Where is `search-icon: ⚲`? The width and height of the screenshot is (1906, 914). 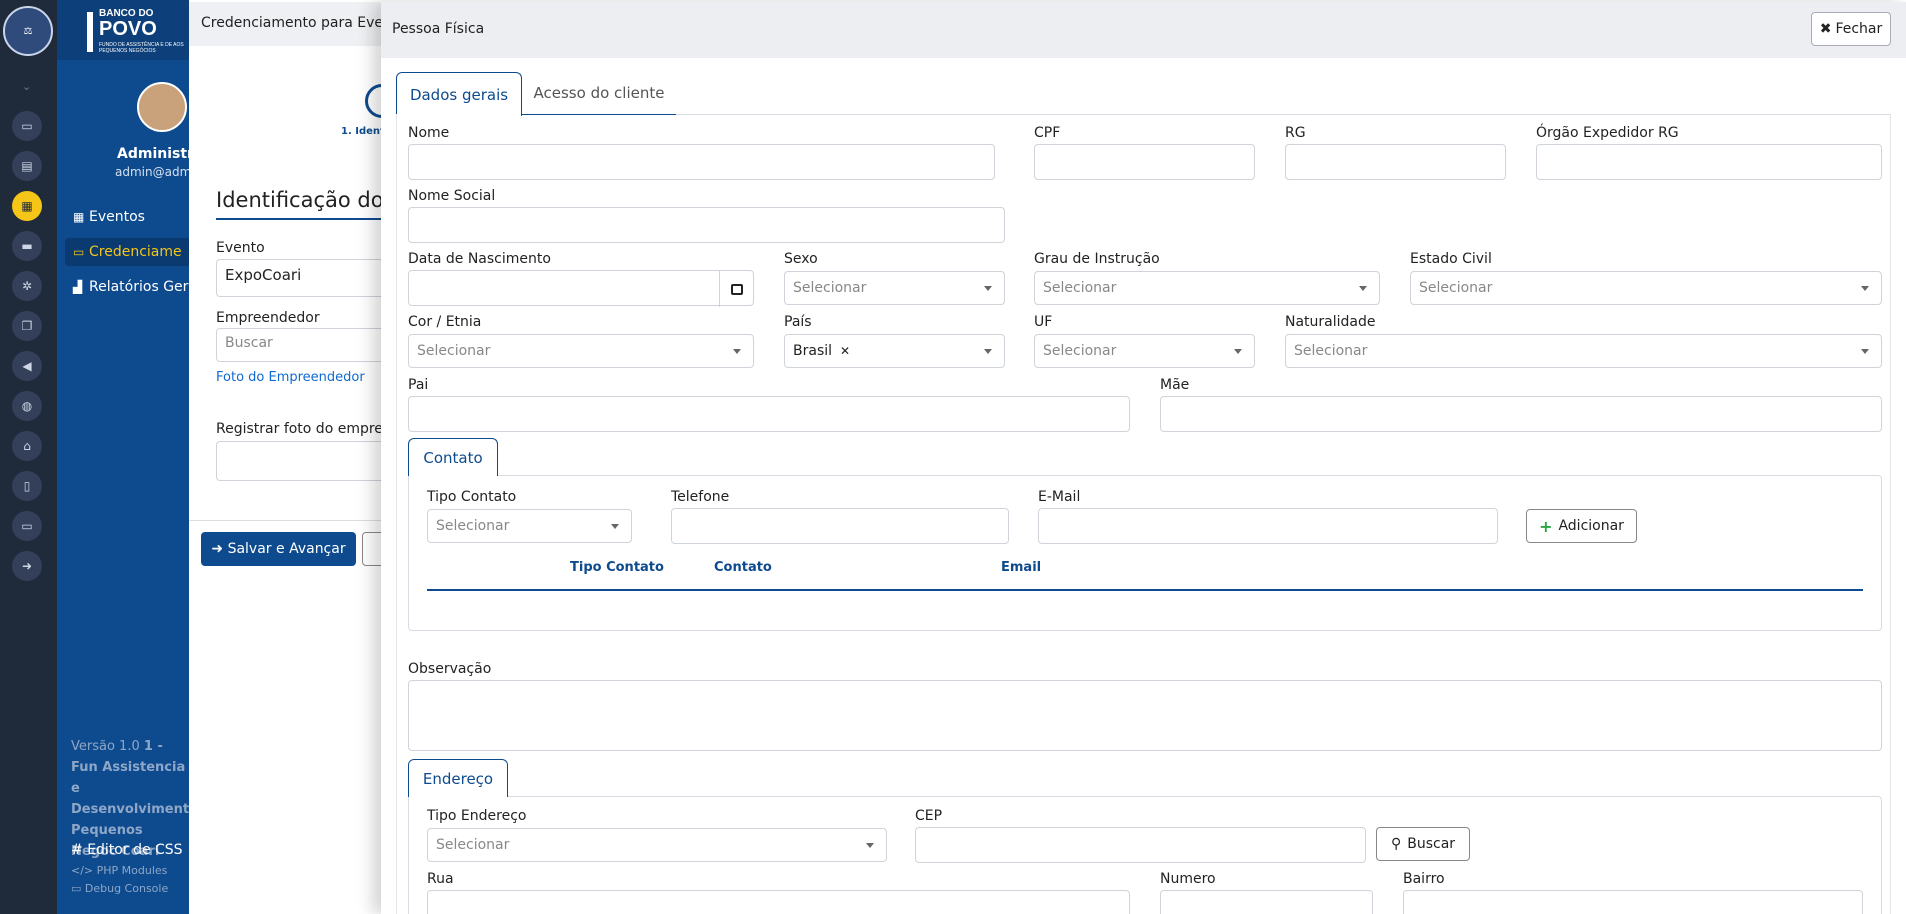 search-icon: ⚲ is located at coordinates (1396, 844).